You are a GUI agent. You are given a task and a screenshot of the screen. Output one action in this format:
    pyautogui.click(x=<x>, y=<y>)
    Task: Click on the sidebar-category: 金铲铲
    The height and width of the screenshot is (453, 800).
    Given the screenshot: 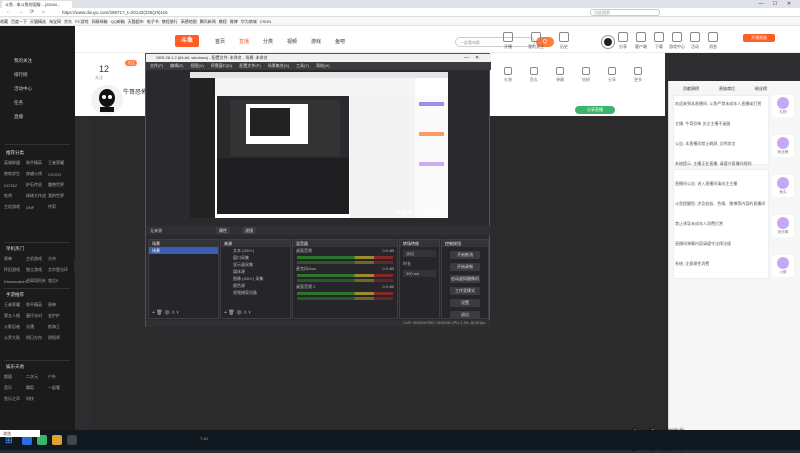 What is the action you would take?
    pyautogui.click(x=59, y=316)
    